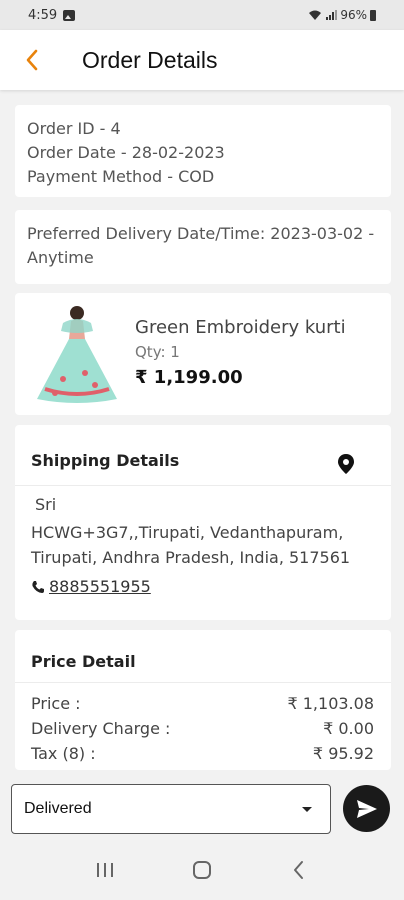 This screenshot has height=900, width=404. I want to click on home-icon, so click(201, 870).